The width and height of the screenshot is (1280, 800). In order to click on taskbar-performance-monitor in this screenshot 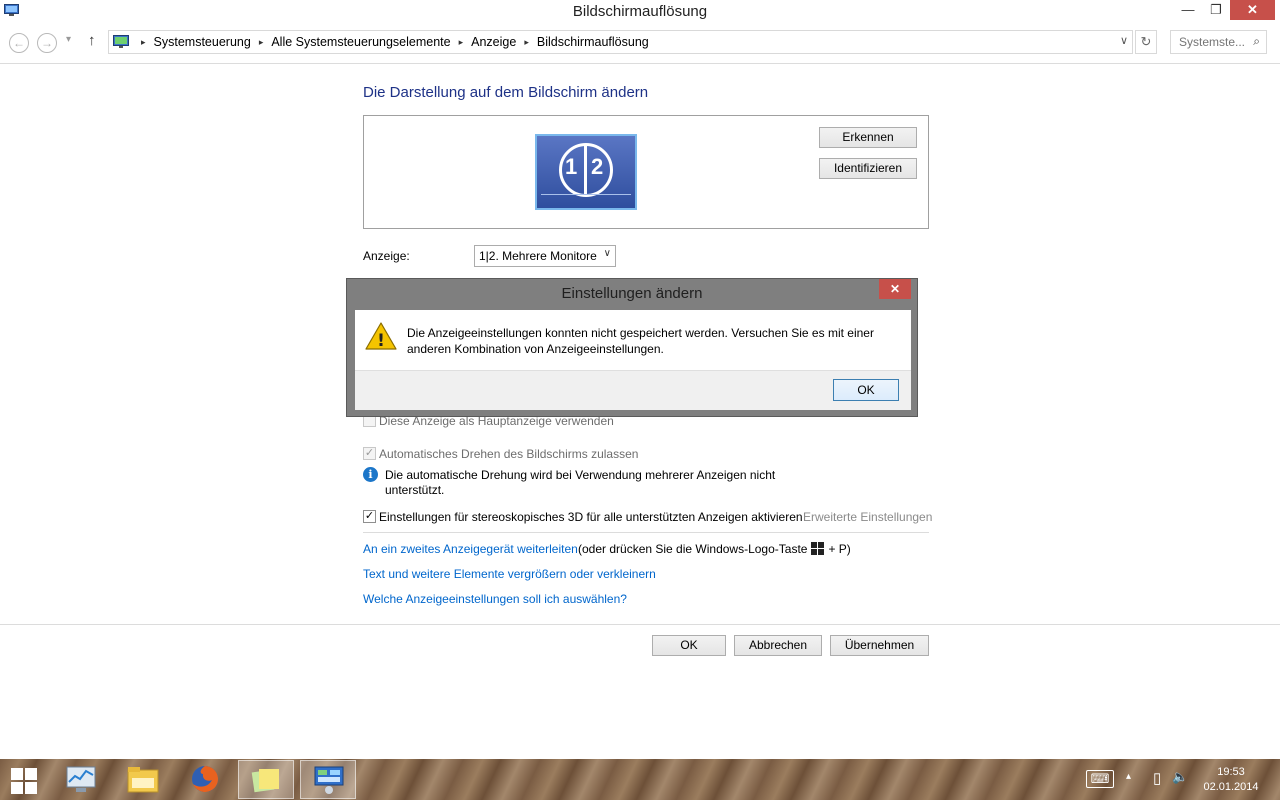, I will do `click(81, 779)`.